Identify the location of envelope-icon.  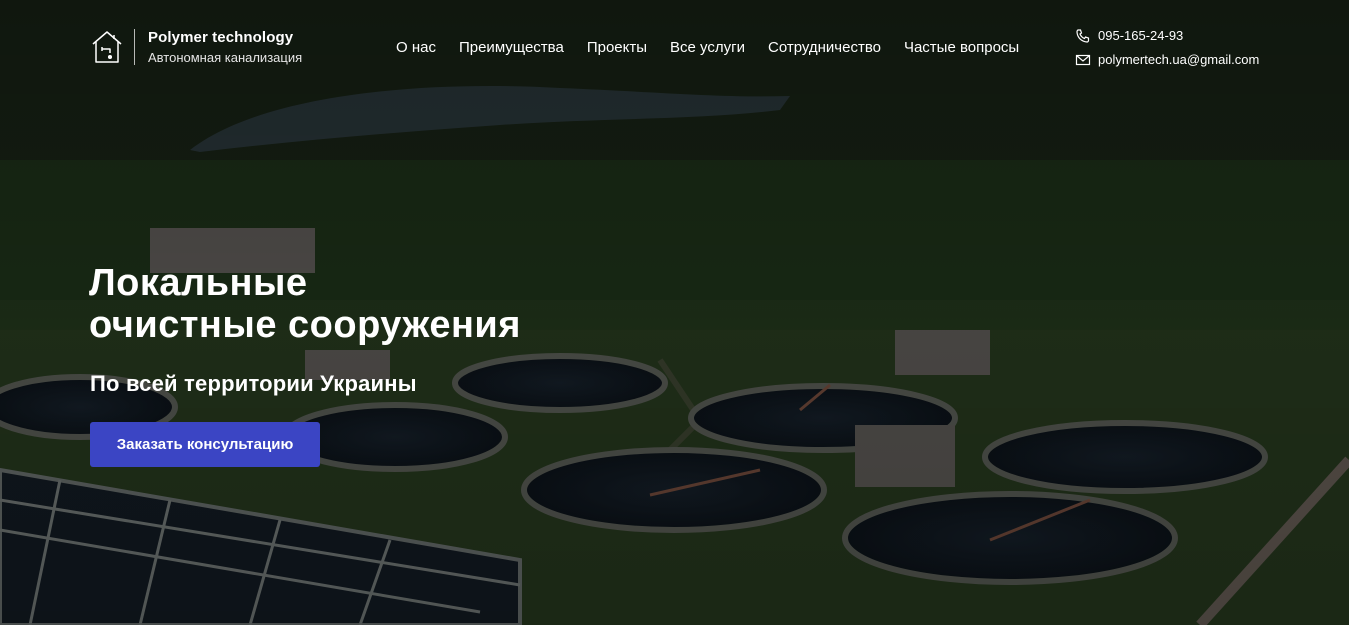
(1083, 59).